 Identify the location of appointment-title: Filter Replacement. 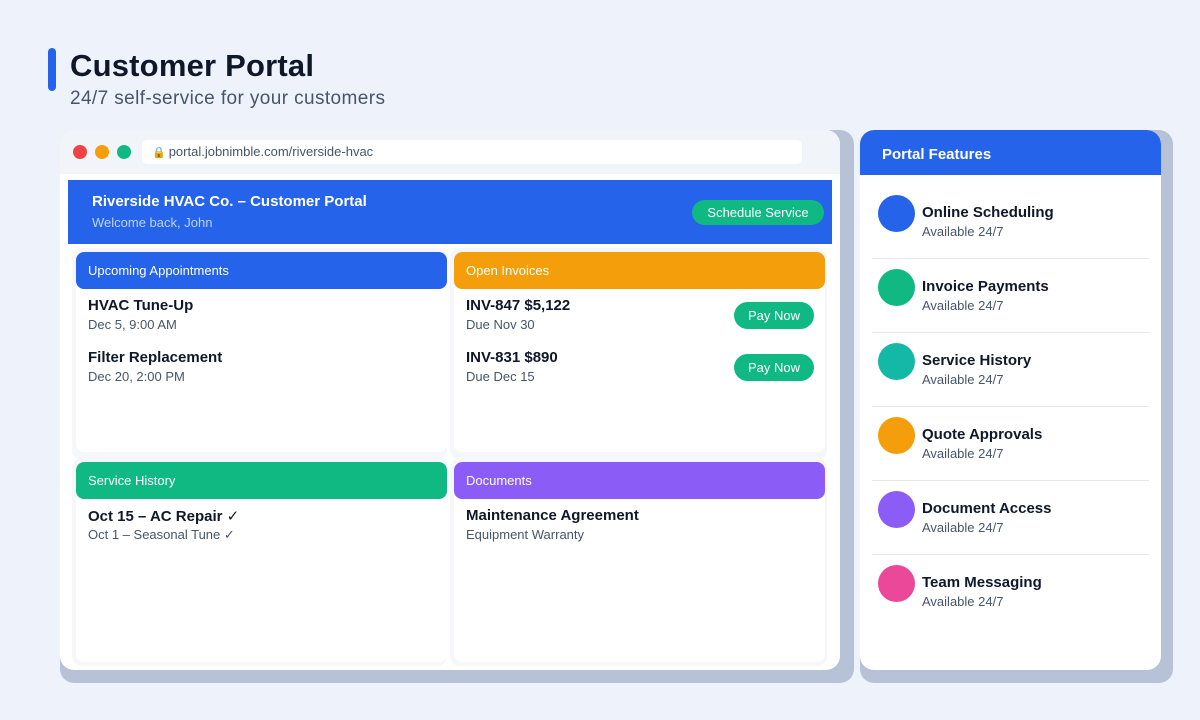
(155, 357).